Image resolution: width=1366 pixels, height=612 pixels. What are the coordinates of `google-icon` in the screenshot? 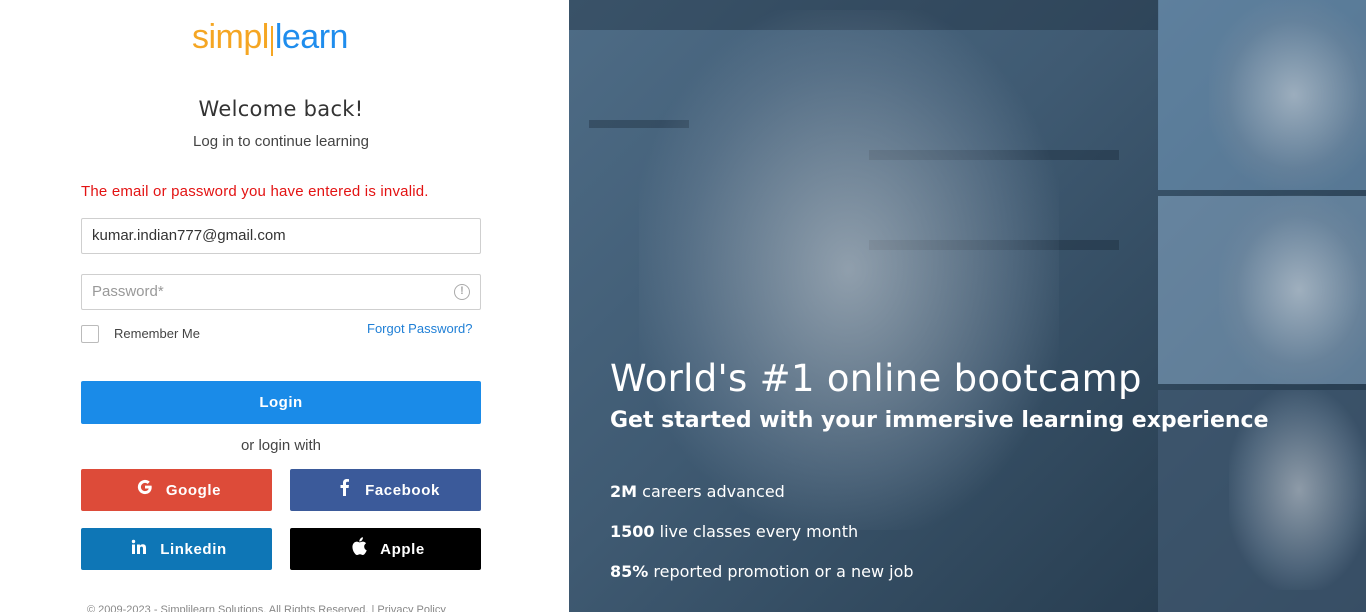 It's located at (145, 490).